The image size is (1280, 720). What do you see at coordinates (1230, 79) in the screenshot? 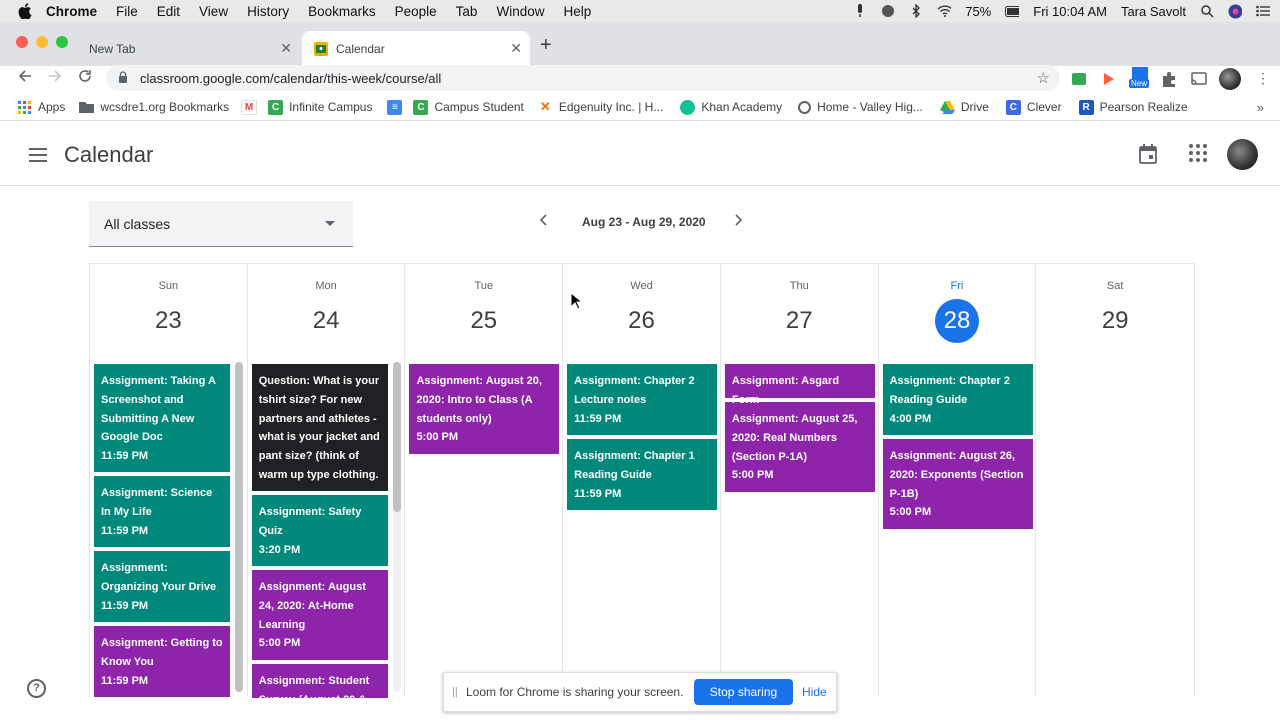
I see `profile-avatar` at bounding box center [1230, 79].